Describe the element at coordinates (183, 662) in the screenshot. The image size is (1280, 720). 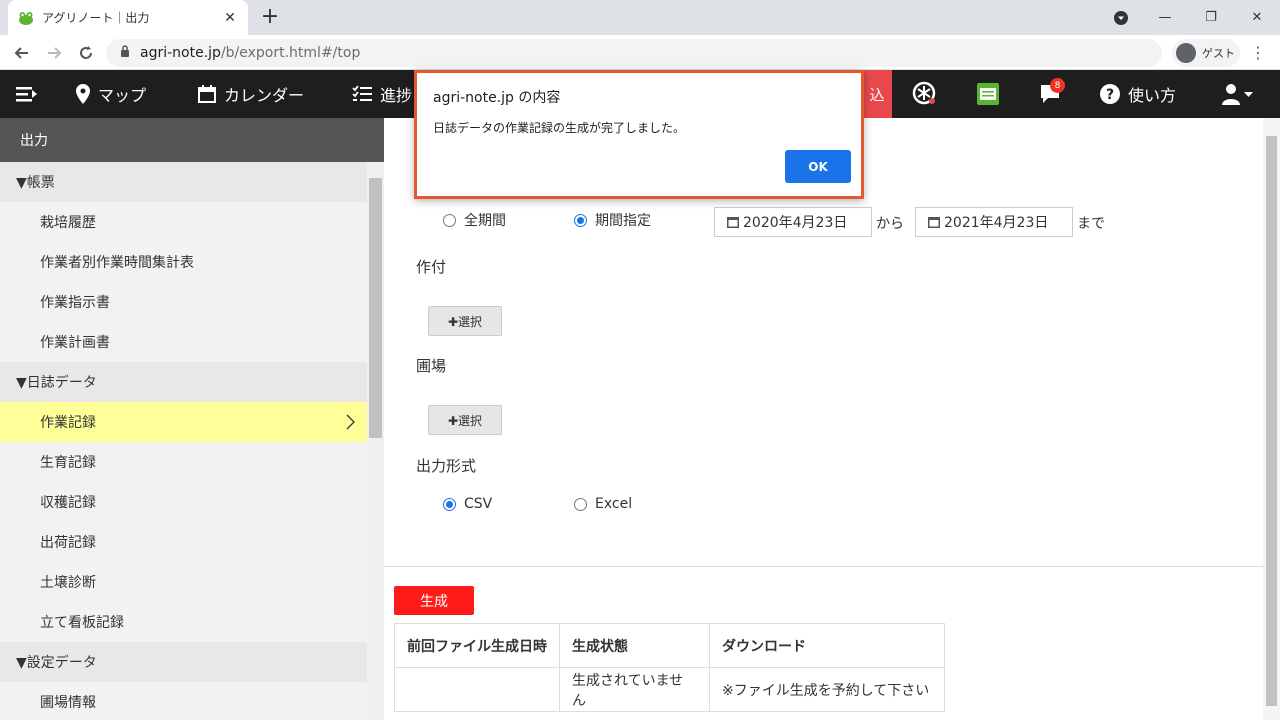
I see `sidebar-section-settings-data: ▼設定データ` at that location.